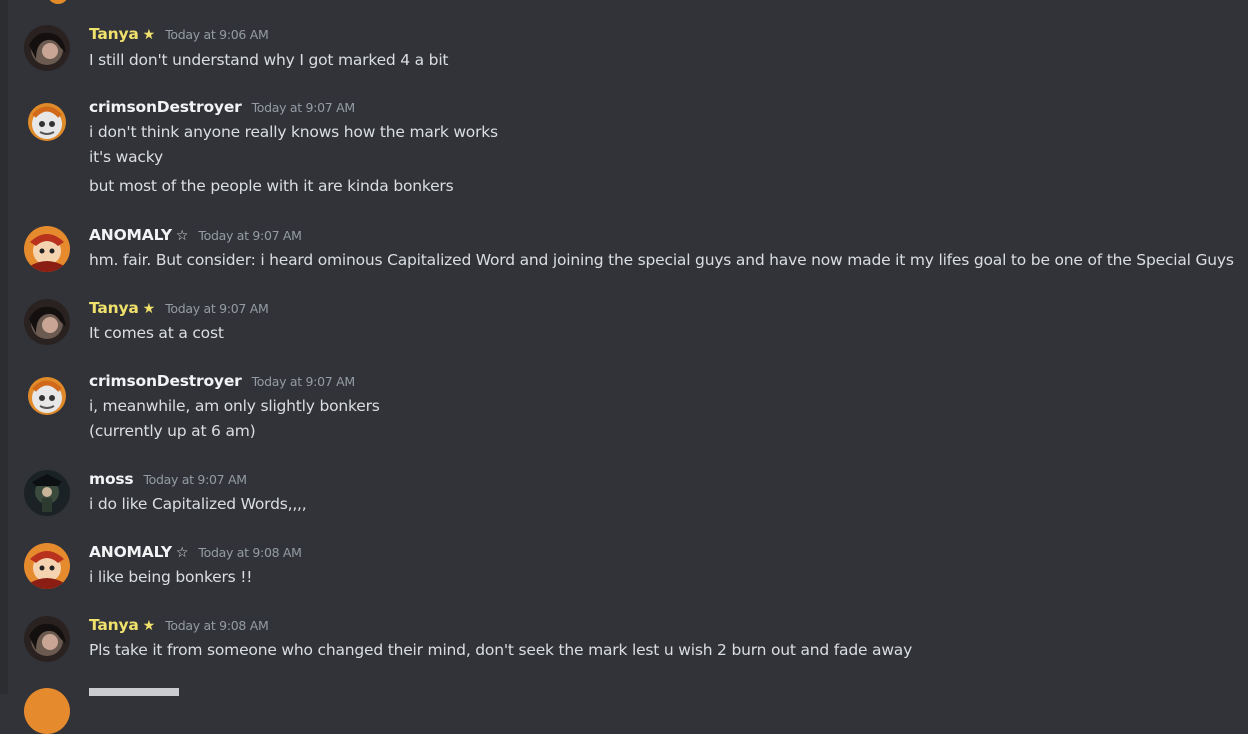 The height and width of the screenshot is (734, 1248). Describe the element at coordinates (126, 157) in the screenshot. I see `message-text: it's wacky` at that location.